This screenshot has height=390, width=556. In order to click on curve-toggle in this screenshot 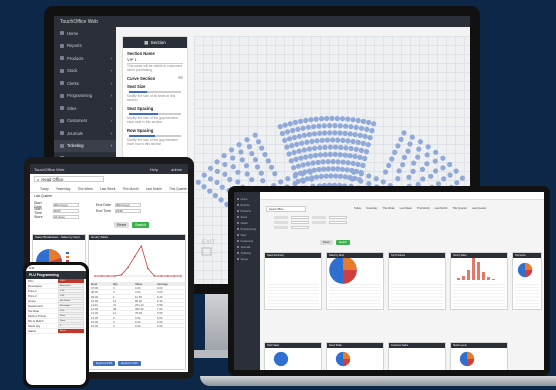, I will do `click(180, 77)`.